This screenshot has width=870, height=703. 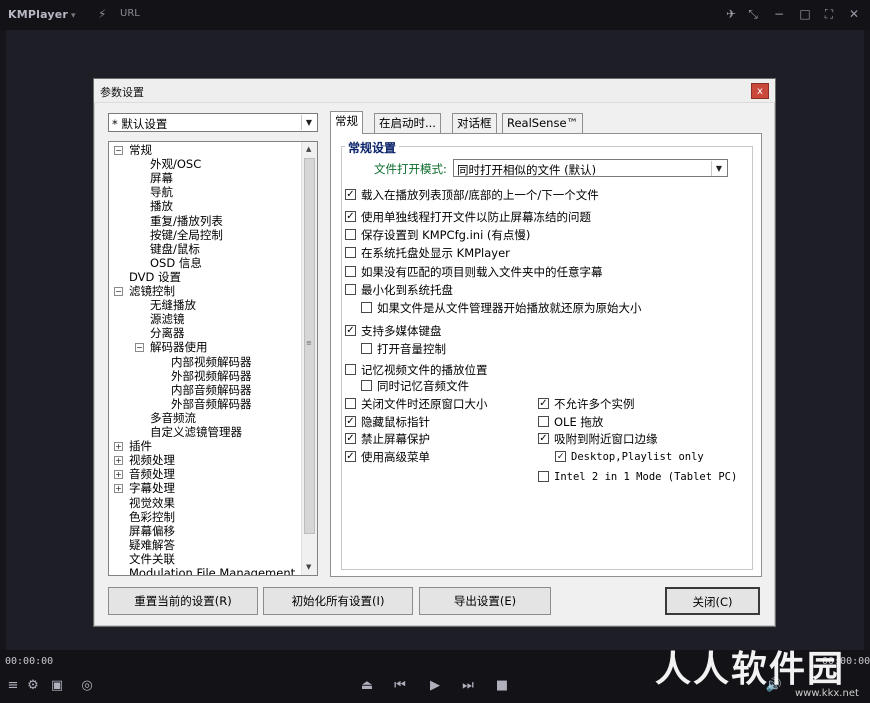 I want to click on option-checkbox: ✓ 吸附到附近窗口边缘, so click(x=598, y=439).